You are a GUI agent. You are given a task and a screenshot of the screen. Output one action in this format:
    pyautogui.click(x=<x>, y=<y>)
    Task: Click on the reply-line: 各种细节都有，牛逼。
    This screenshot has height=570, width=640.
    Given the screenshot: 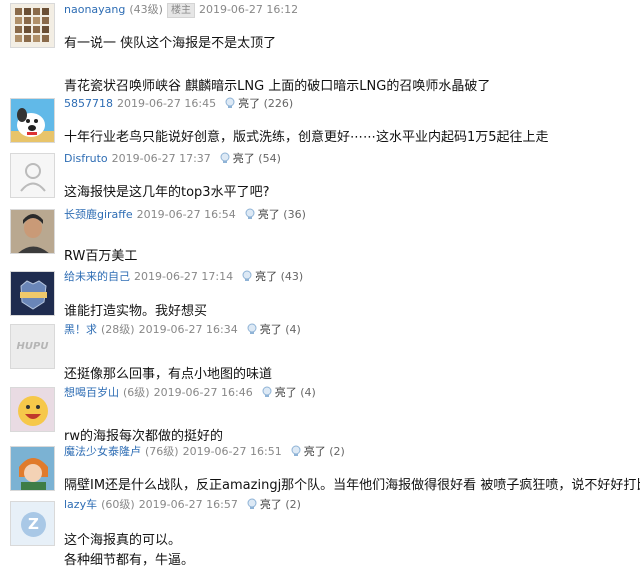 What is the action you would take?
    pyautogui.click(x=129, y=560)
    